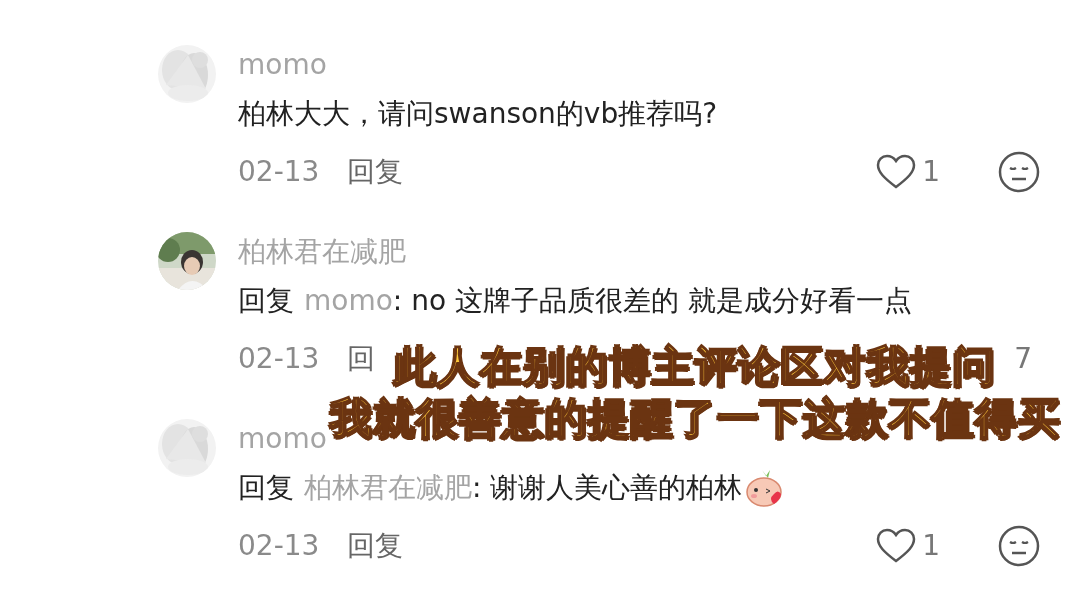 Image resolution: width=1080 pixels, height=604 pixels. I want to click on comment-text: 柏林大大，请问swanson的vb推荐吗?, so click(478, 114).